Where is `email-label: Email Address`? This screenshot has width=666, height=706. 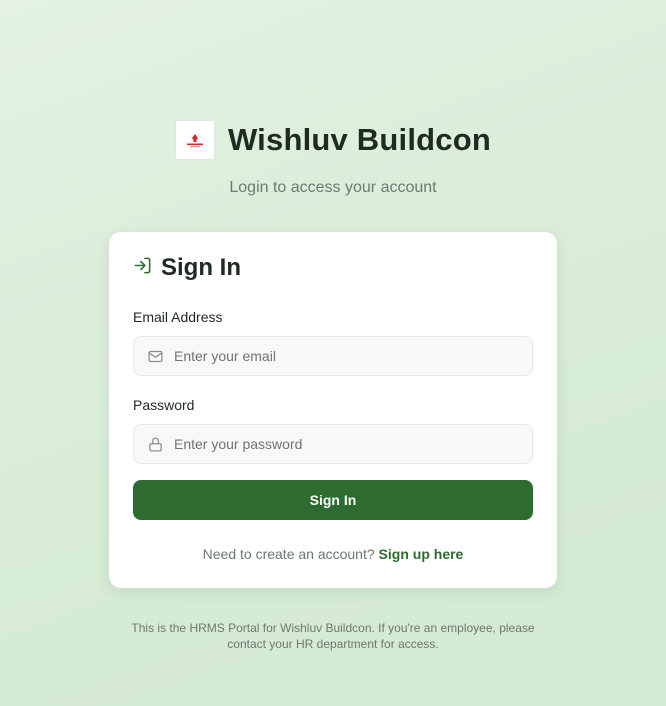
email-label: Email Address is located at coordinates (178, 317).